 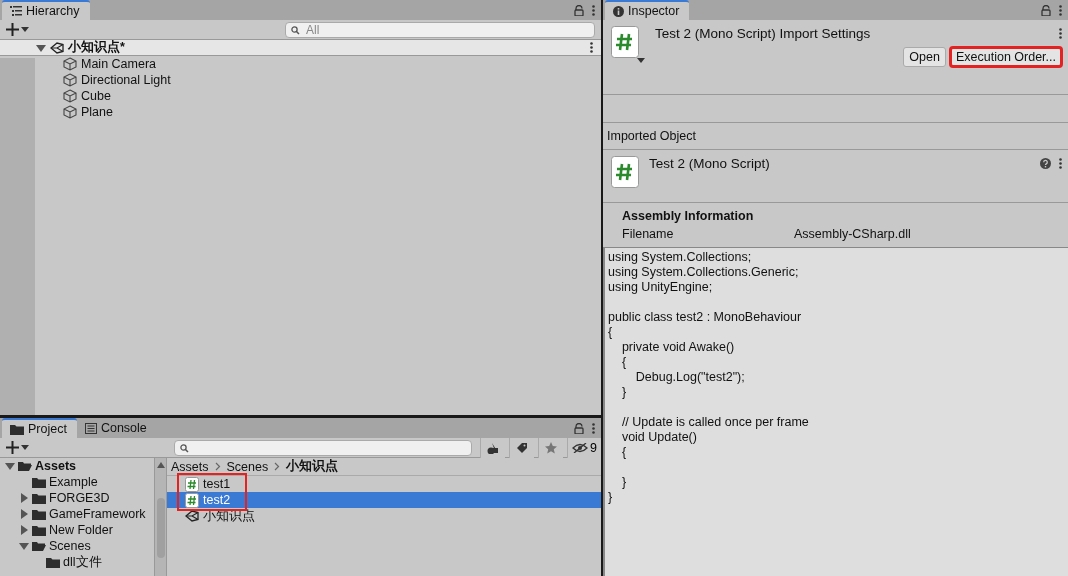 I want to click on breadcrumb-item: Scenes, so click(x=247, y=466).